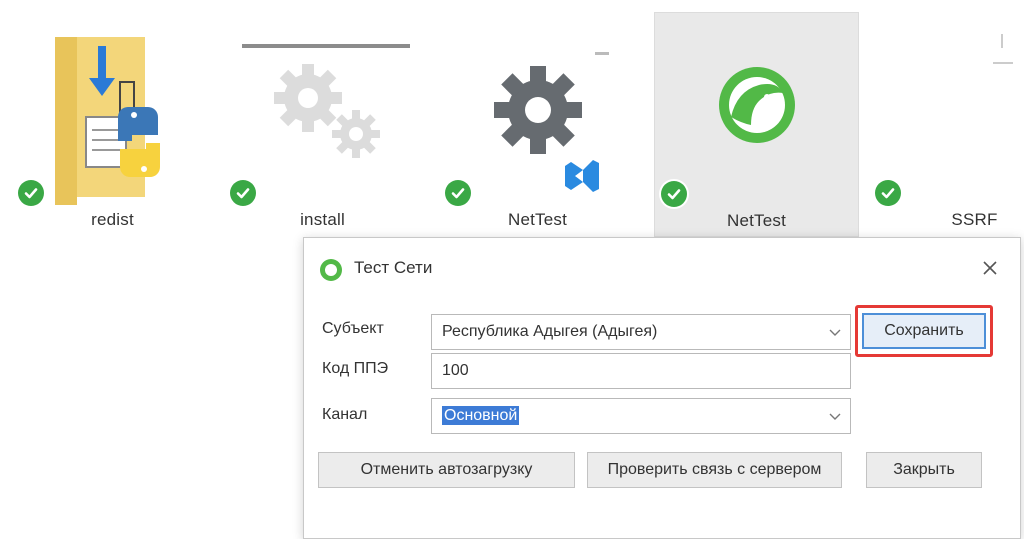  I want to click on subject-select: Республика Адыгея (Адыгея), so click(641, 332).